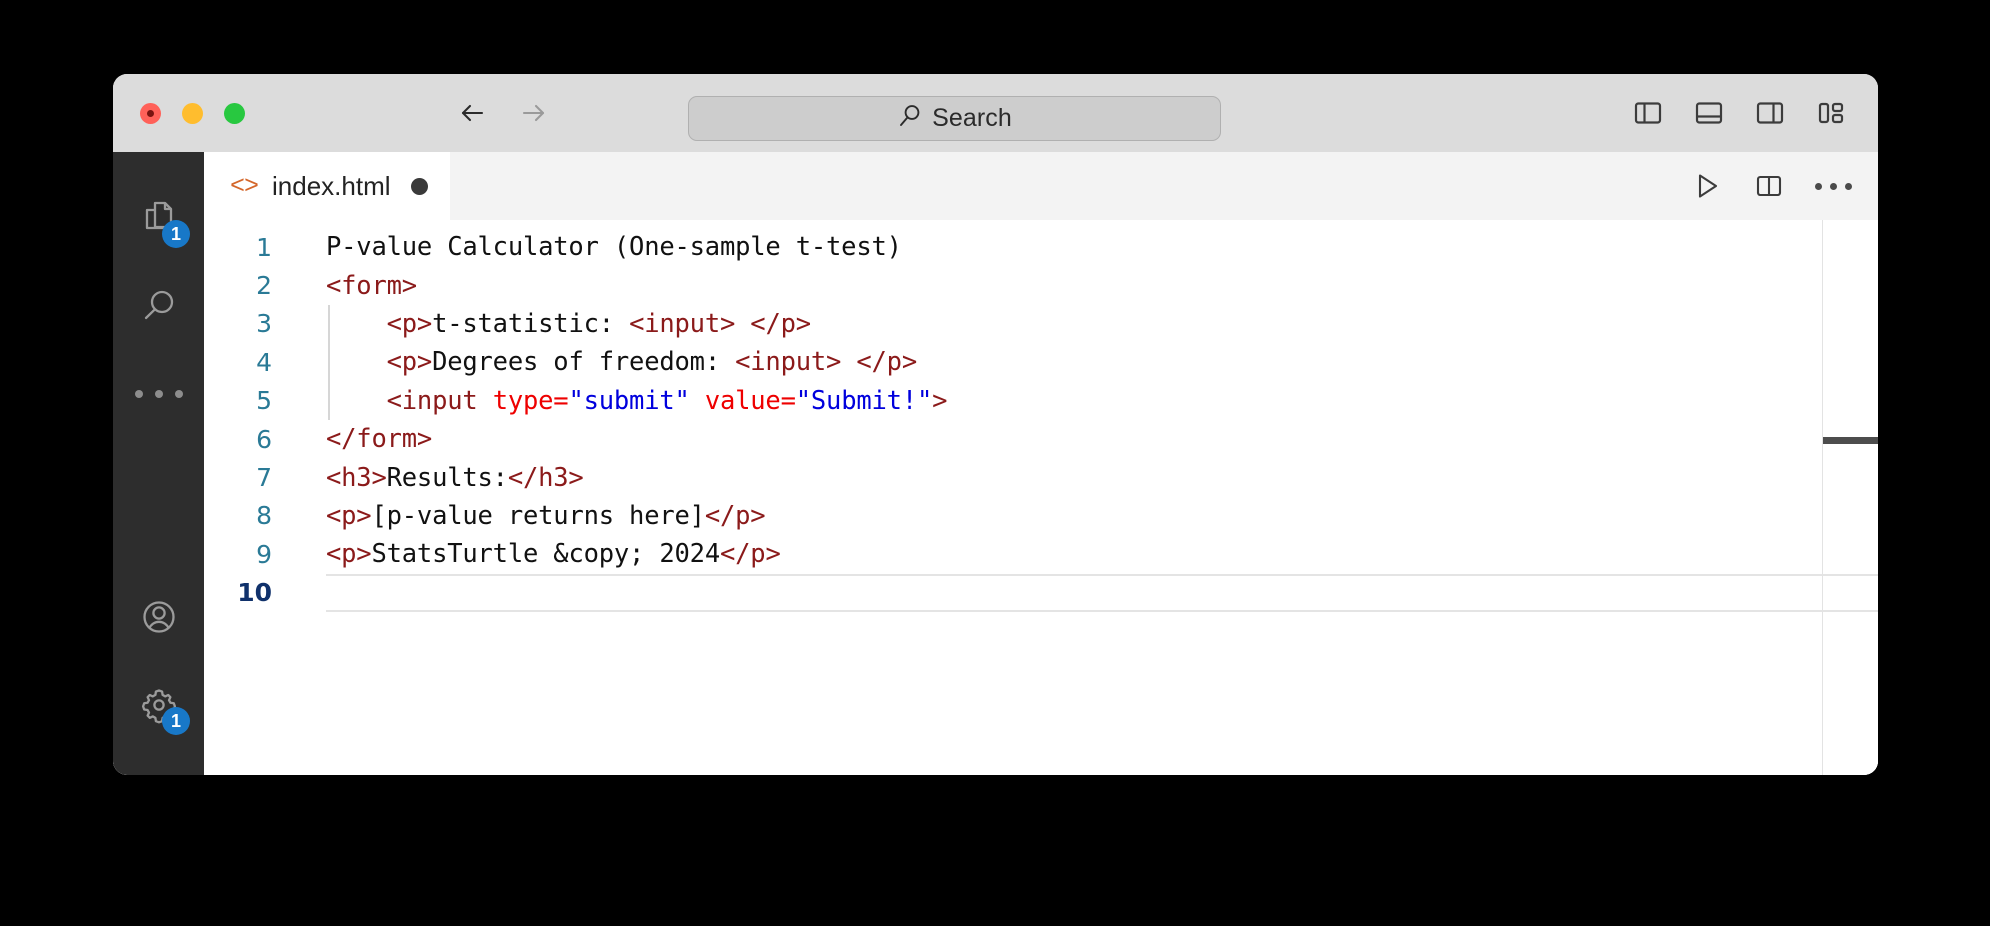  What do you see at coordinates (972, 118) in the screenshot?
I see `search-placeholder-label: Search` at bounding box center [972, 118].